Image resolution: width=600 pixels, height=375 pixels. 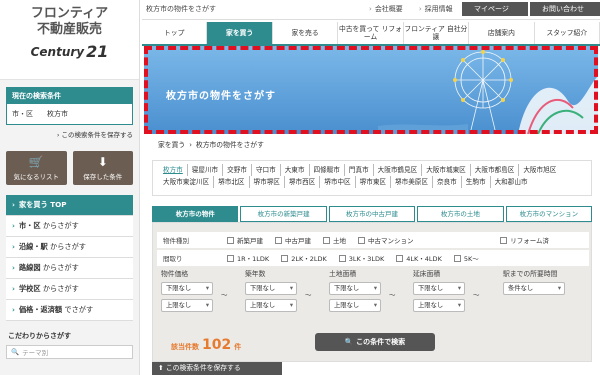 I want to click on current-conditions-box: 現在の検索条件 市・区 枚方市, so click(x=69, y=106).